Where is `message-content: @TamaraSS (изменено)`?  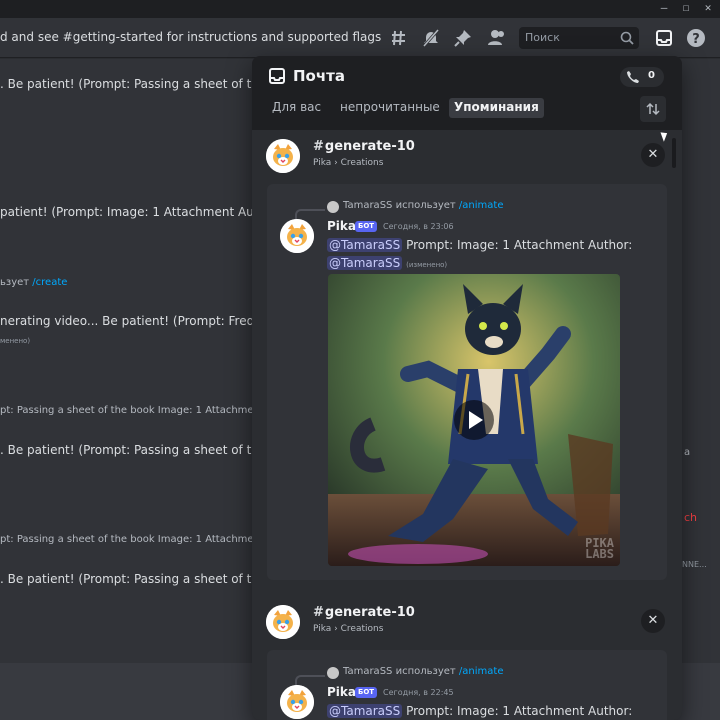
message-content: @TamaraSS (изменено) is located at coordinates (387, 263).